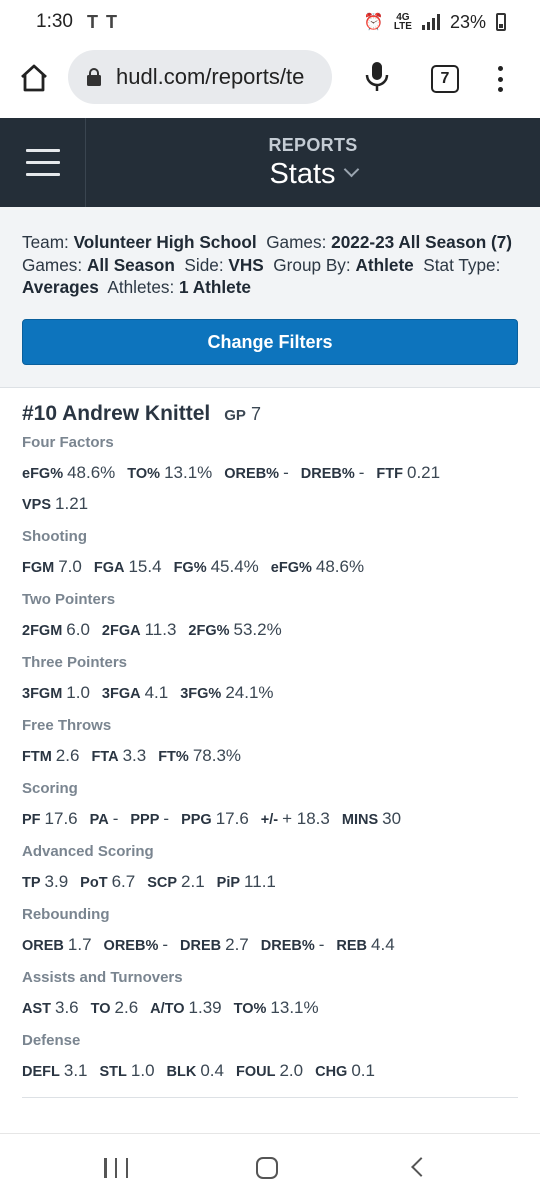 The image size is (540, 1200). What do you see at coordinates (423, 472) in the screenshot?
I see `stat-value: 0.21` at bounding box center [423, 472].